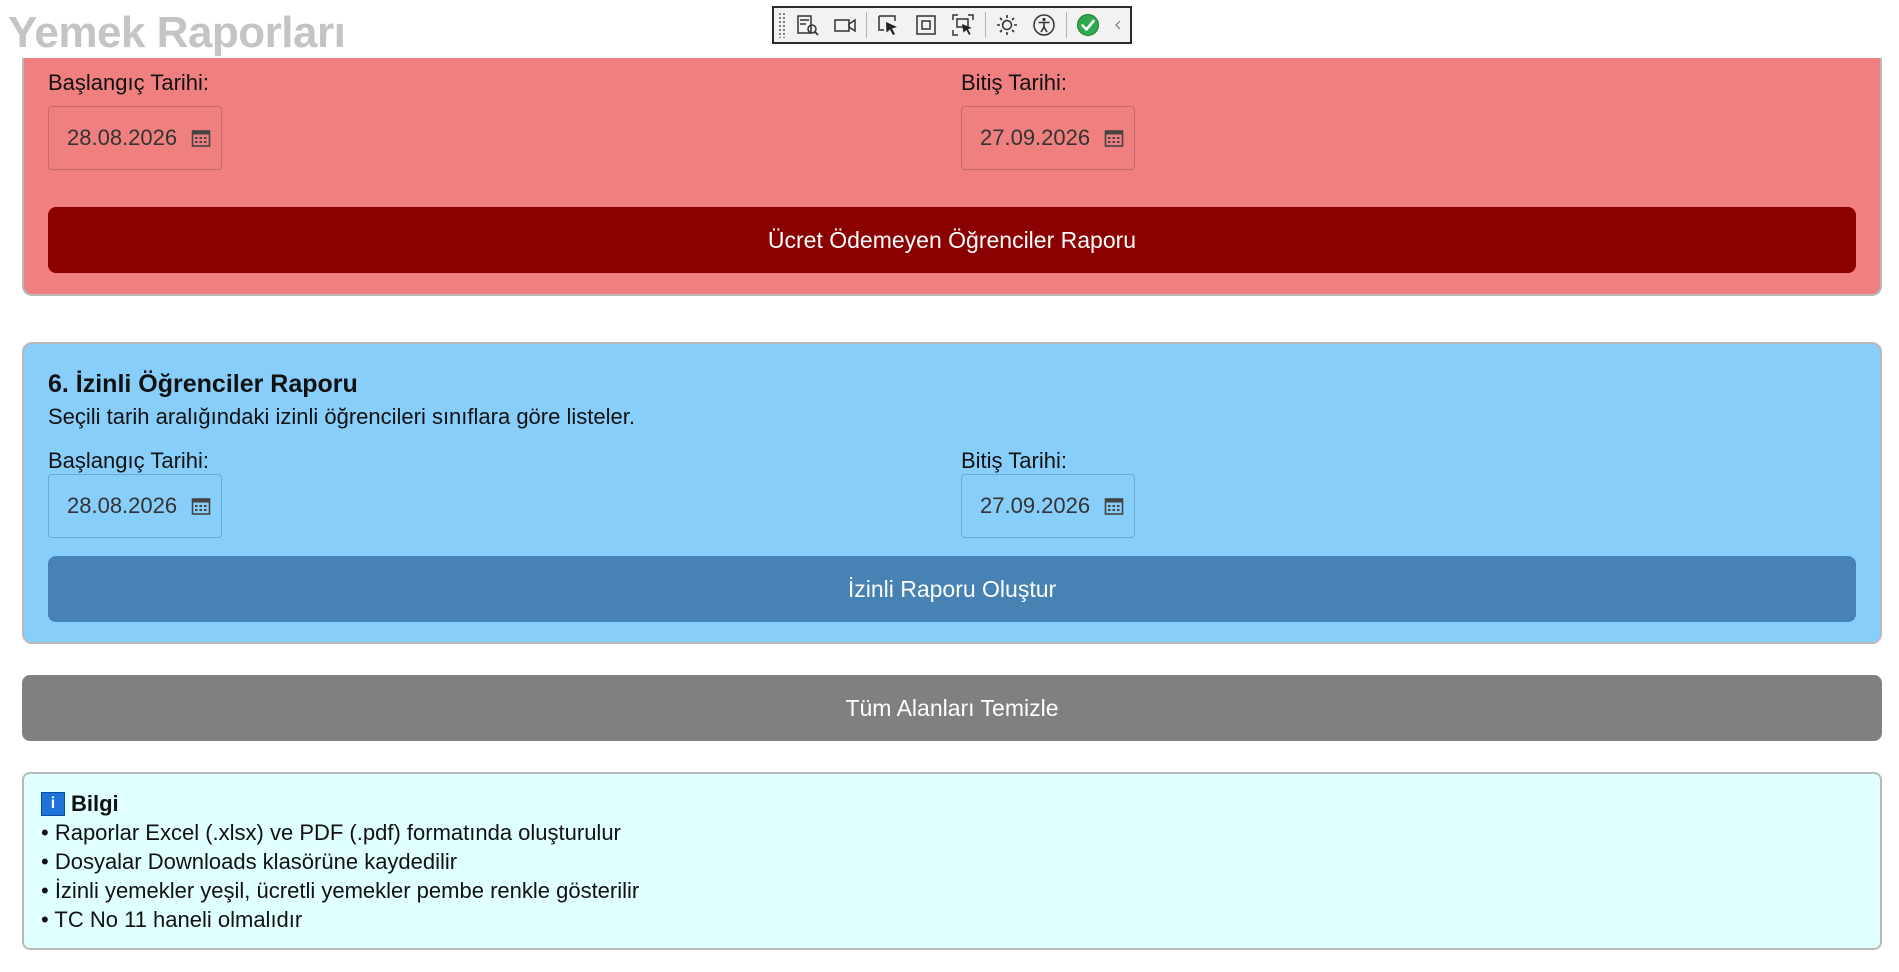 The image size is (1899, 972). I want to click on unpaid-end-date-value: 27.09.2026, so click(1035, 137).